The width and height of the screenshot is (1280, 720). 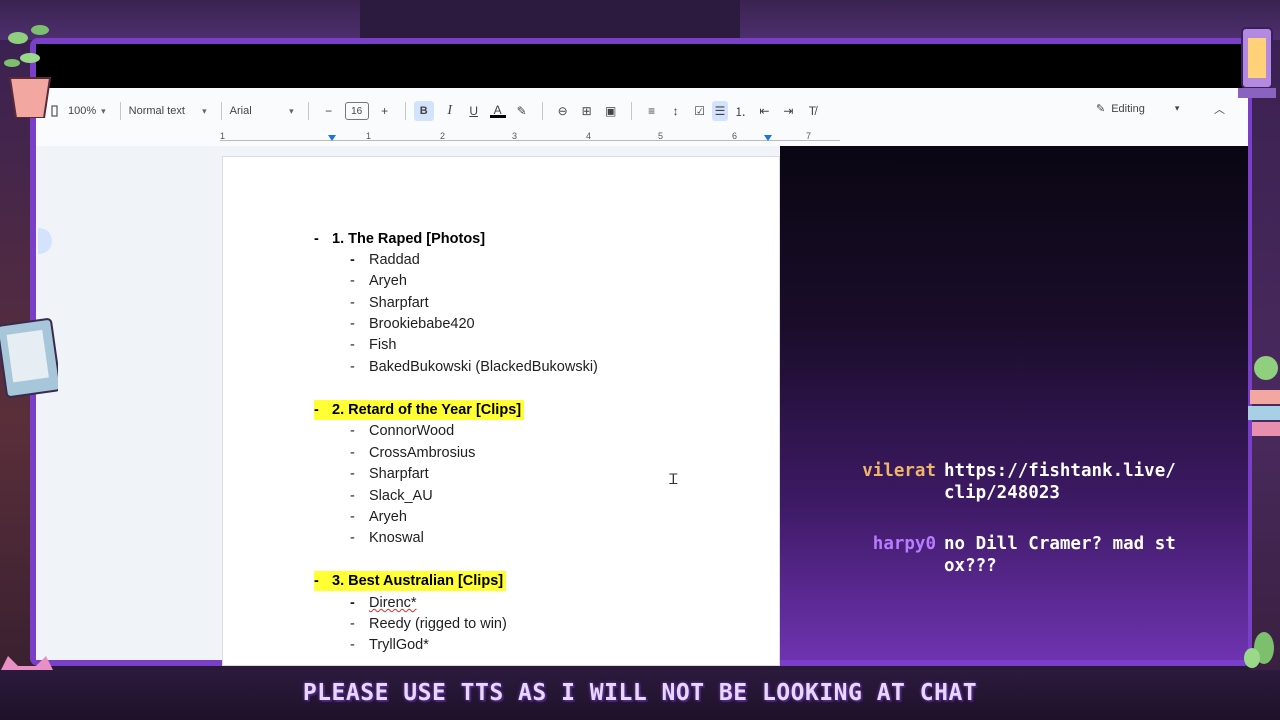 What do you see at coordinates (419, 410) in the screenshot?
I see `list-heading: - 2. Retard of the Year [Clips]` at bounding box center [419, 410].